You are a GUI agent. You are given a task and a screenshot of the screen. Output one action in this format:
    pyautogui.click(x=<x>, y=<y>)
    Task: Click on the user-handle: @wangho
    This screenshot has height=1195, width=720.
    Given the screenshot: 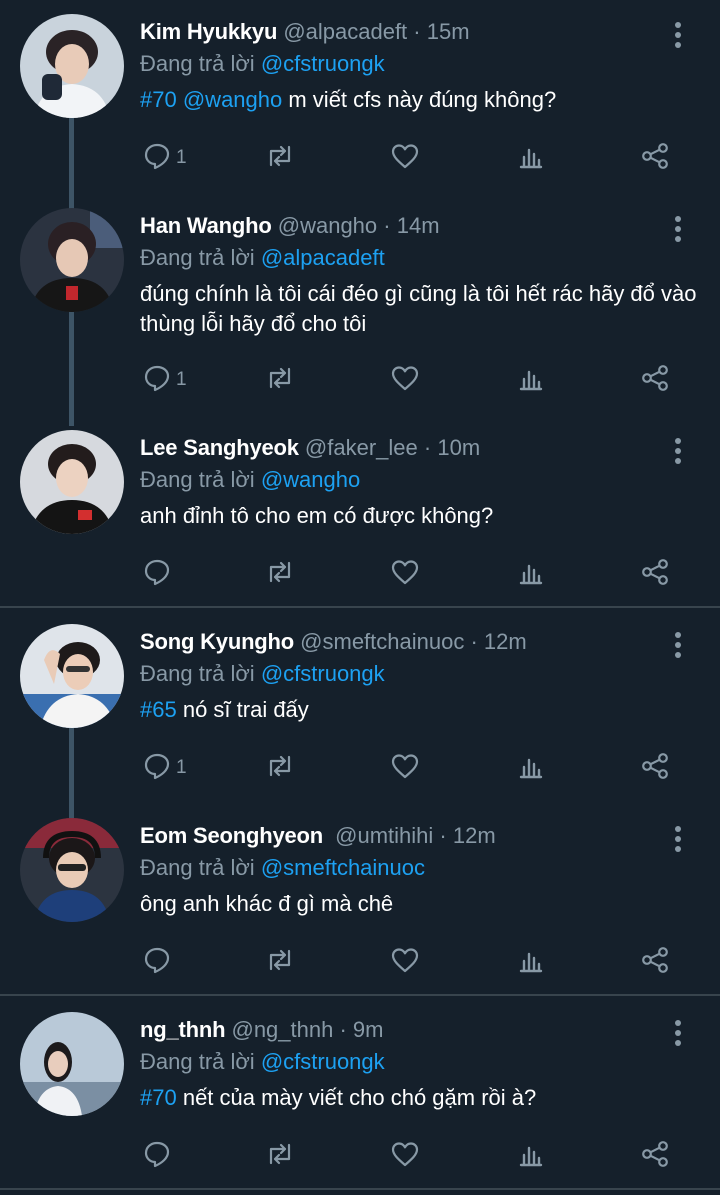 What is the action you would take?
    pyautogui.click(x=327, y=225)
    